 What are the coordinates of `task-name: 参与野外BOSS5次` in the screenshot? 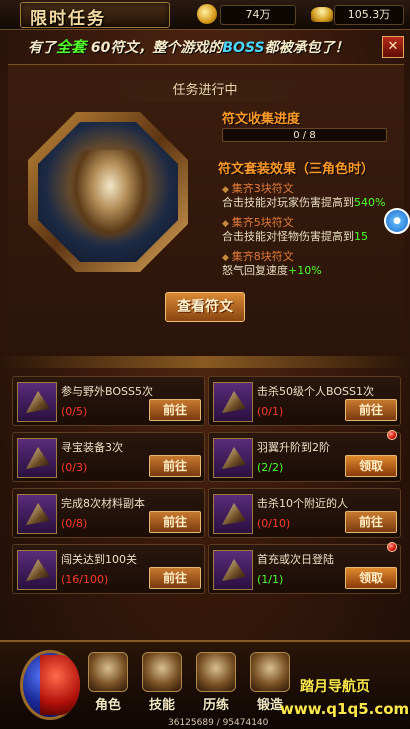 It's located at (107, 391).